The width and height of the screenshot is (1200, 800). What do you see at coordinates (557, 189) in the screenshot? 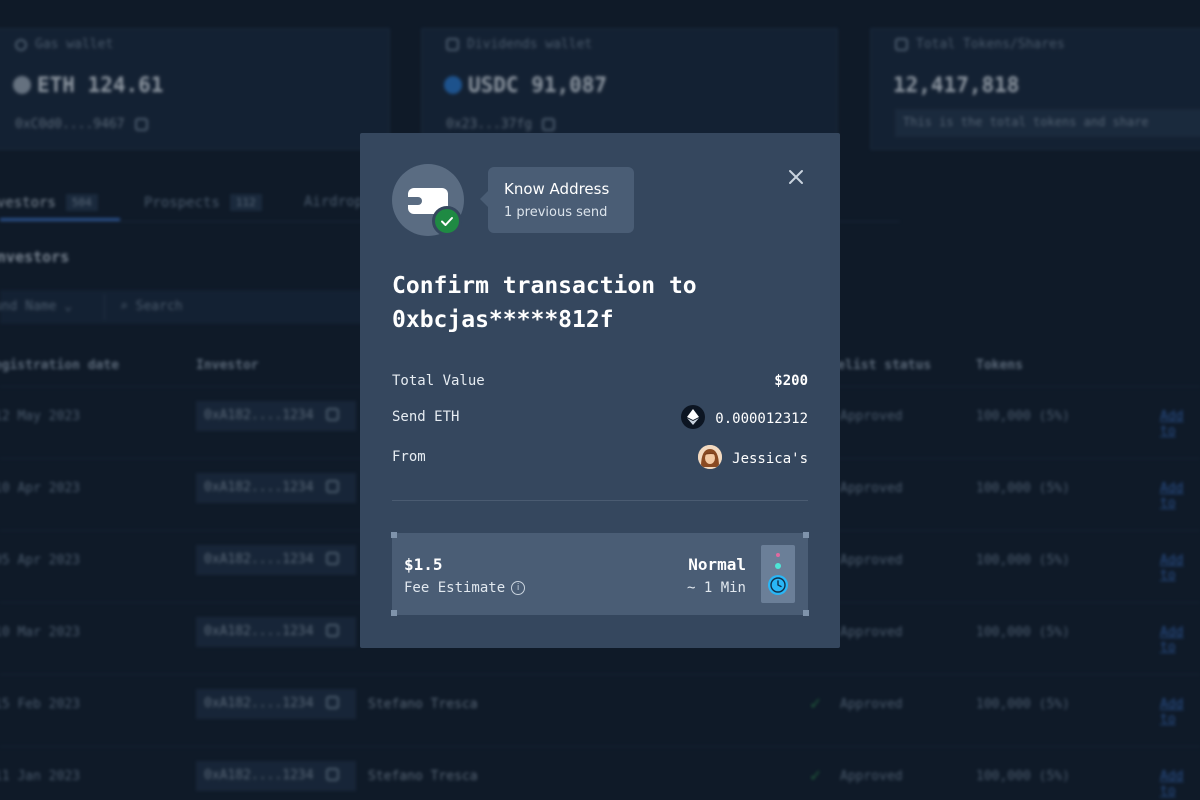
I see `known-address-title: Know Address` at bounding box center [557, 189].